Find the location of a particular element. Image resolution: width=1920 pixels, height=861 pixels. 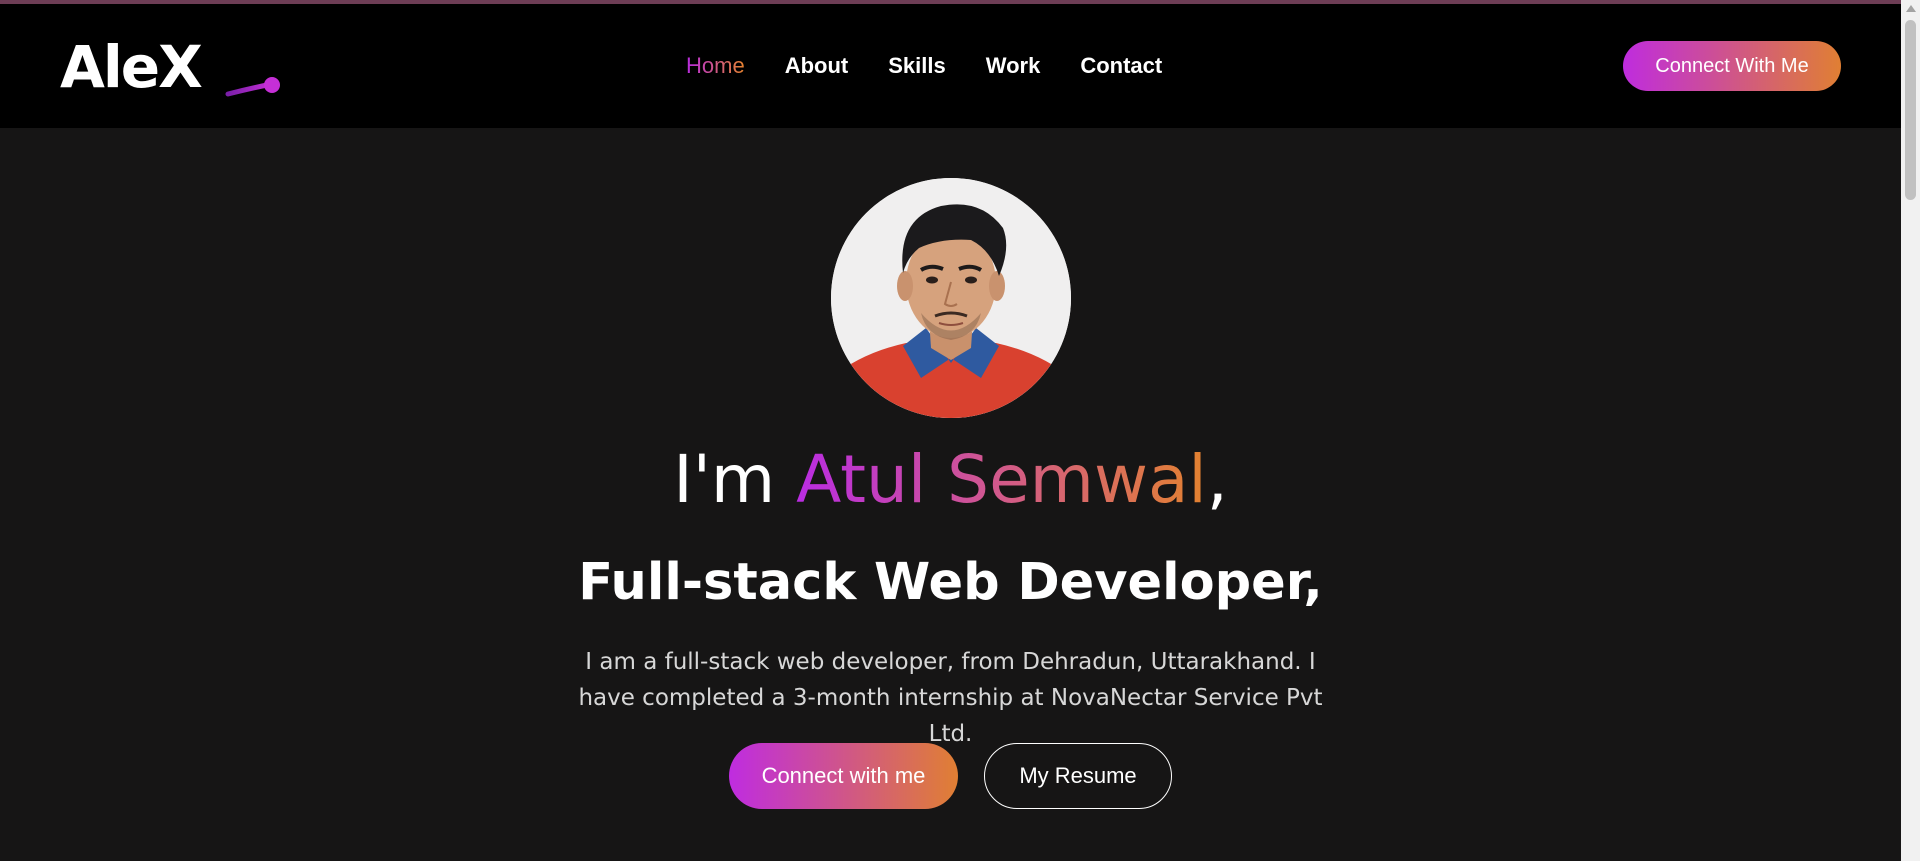

my-resume-button: My Resume is located at coordinates (1078, 776).